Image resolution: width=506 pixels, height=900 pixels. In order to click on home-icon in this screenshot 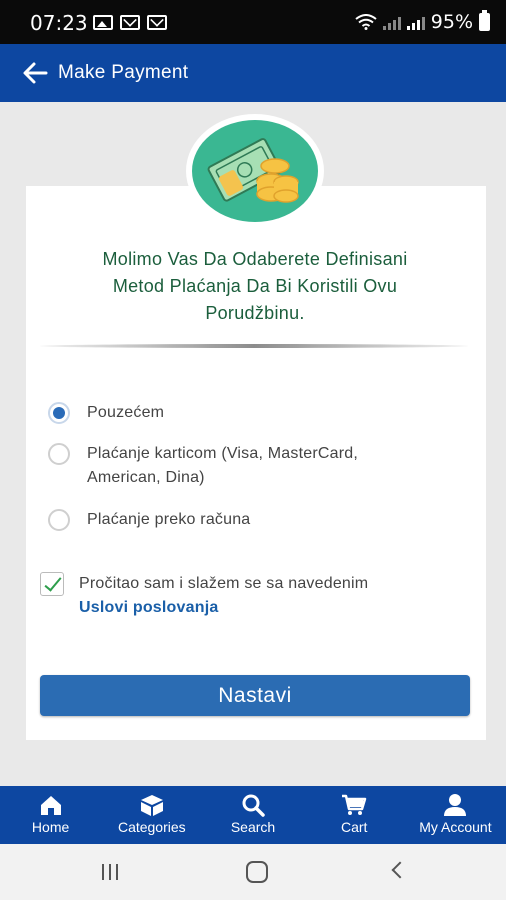, I will do `click(50, 805)`.